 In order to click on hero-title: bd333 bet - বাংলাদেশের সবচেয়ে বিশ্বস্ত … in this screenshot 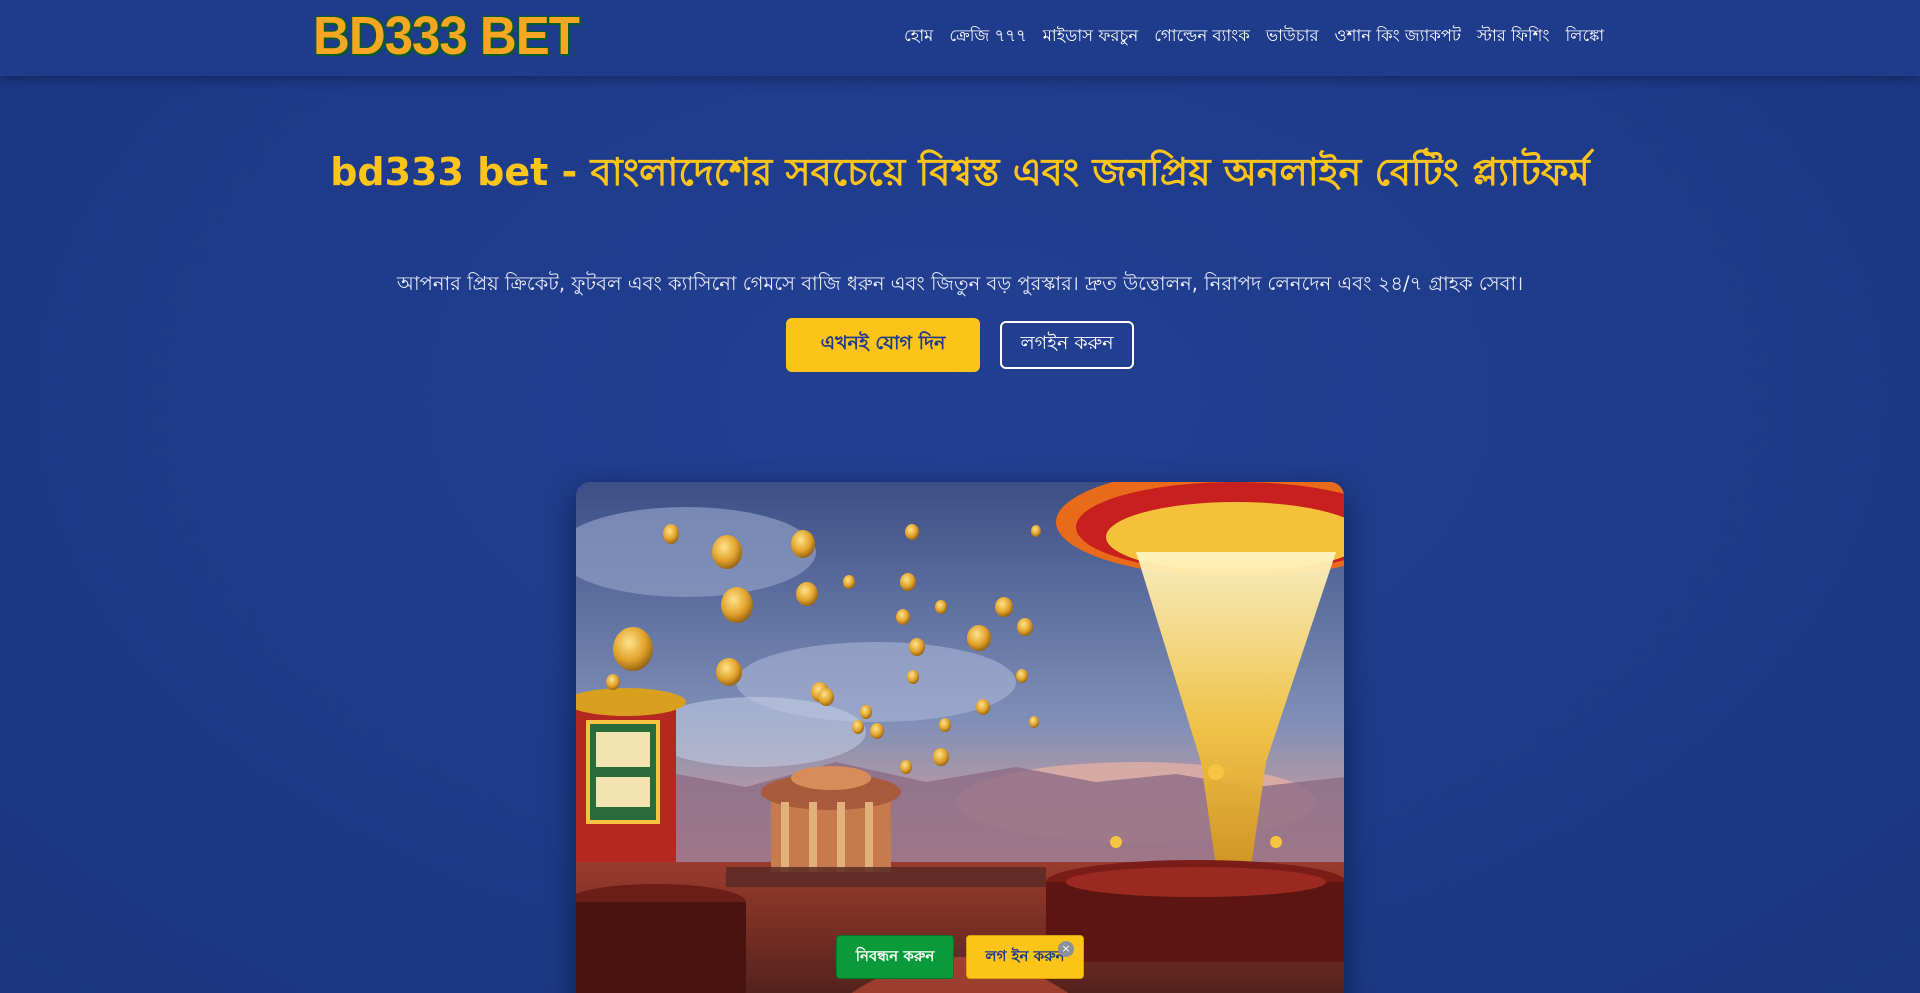, I will do `click(960, 172)`.